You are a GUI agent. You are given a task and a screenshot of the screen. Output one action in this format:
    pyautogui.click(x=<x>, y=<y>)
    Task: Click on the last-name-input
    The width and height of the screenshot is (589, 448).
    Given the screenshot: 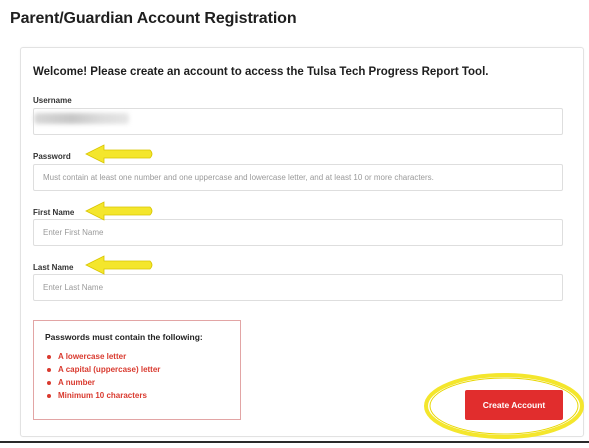 What is the action you would take?
    pyautogui.click(x=298, y=287)
    